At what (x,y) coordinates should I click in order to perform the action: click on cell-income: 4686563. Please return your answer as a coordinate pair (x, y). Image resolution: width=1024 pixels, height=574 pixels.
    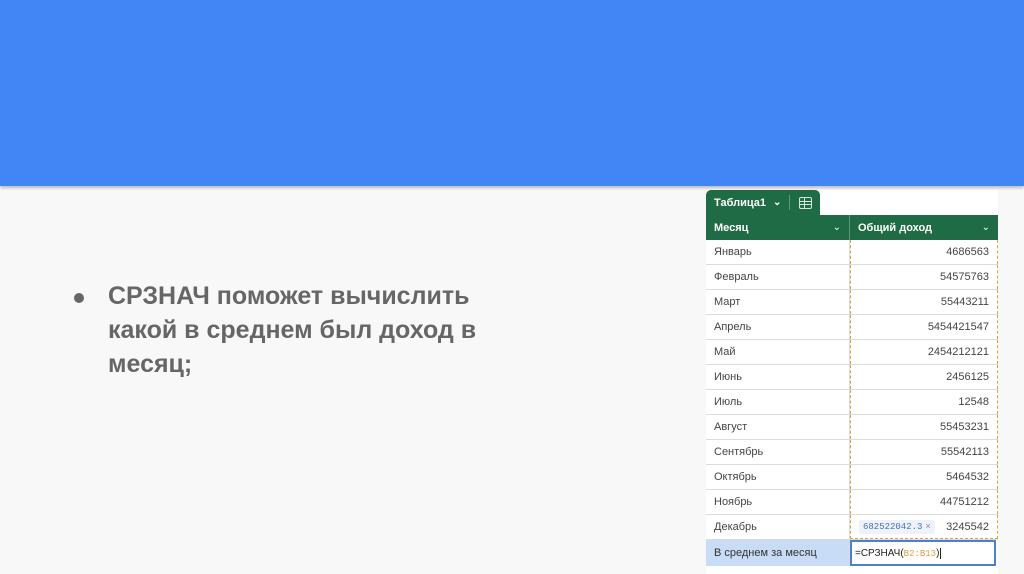
    Looking at the image, I should click on (924, 252).